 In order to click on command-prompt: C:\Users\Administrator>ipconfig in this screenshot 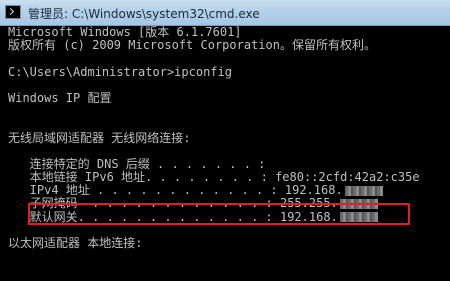, I will do `click(120, 71)`.